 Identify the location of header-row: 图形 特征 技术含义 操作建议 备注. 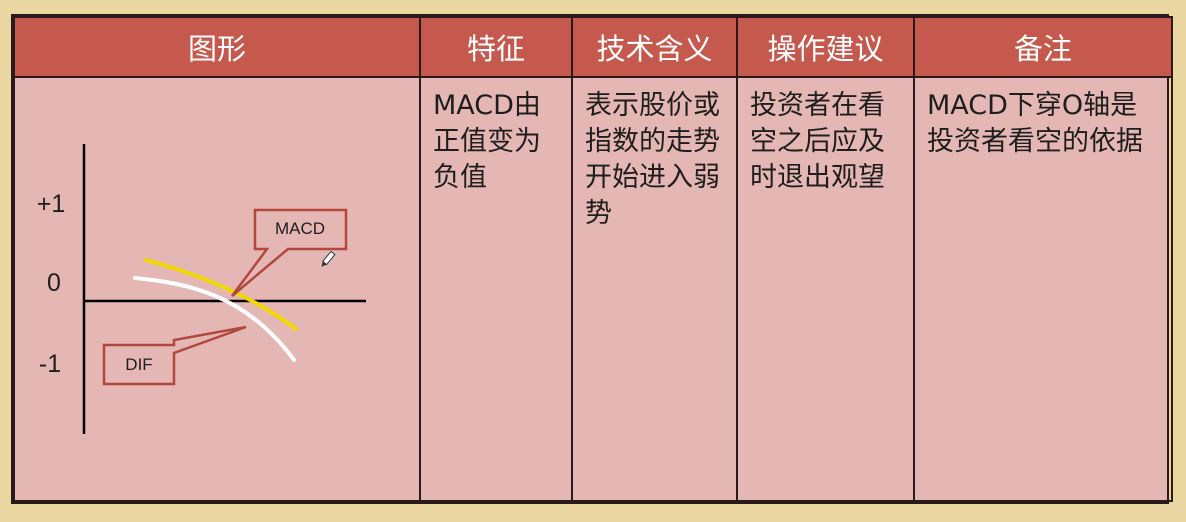
(593, 47).